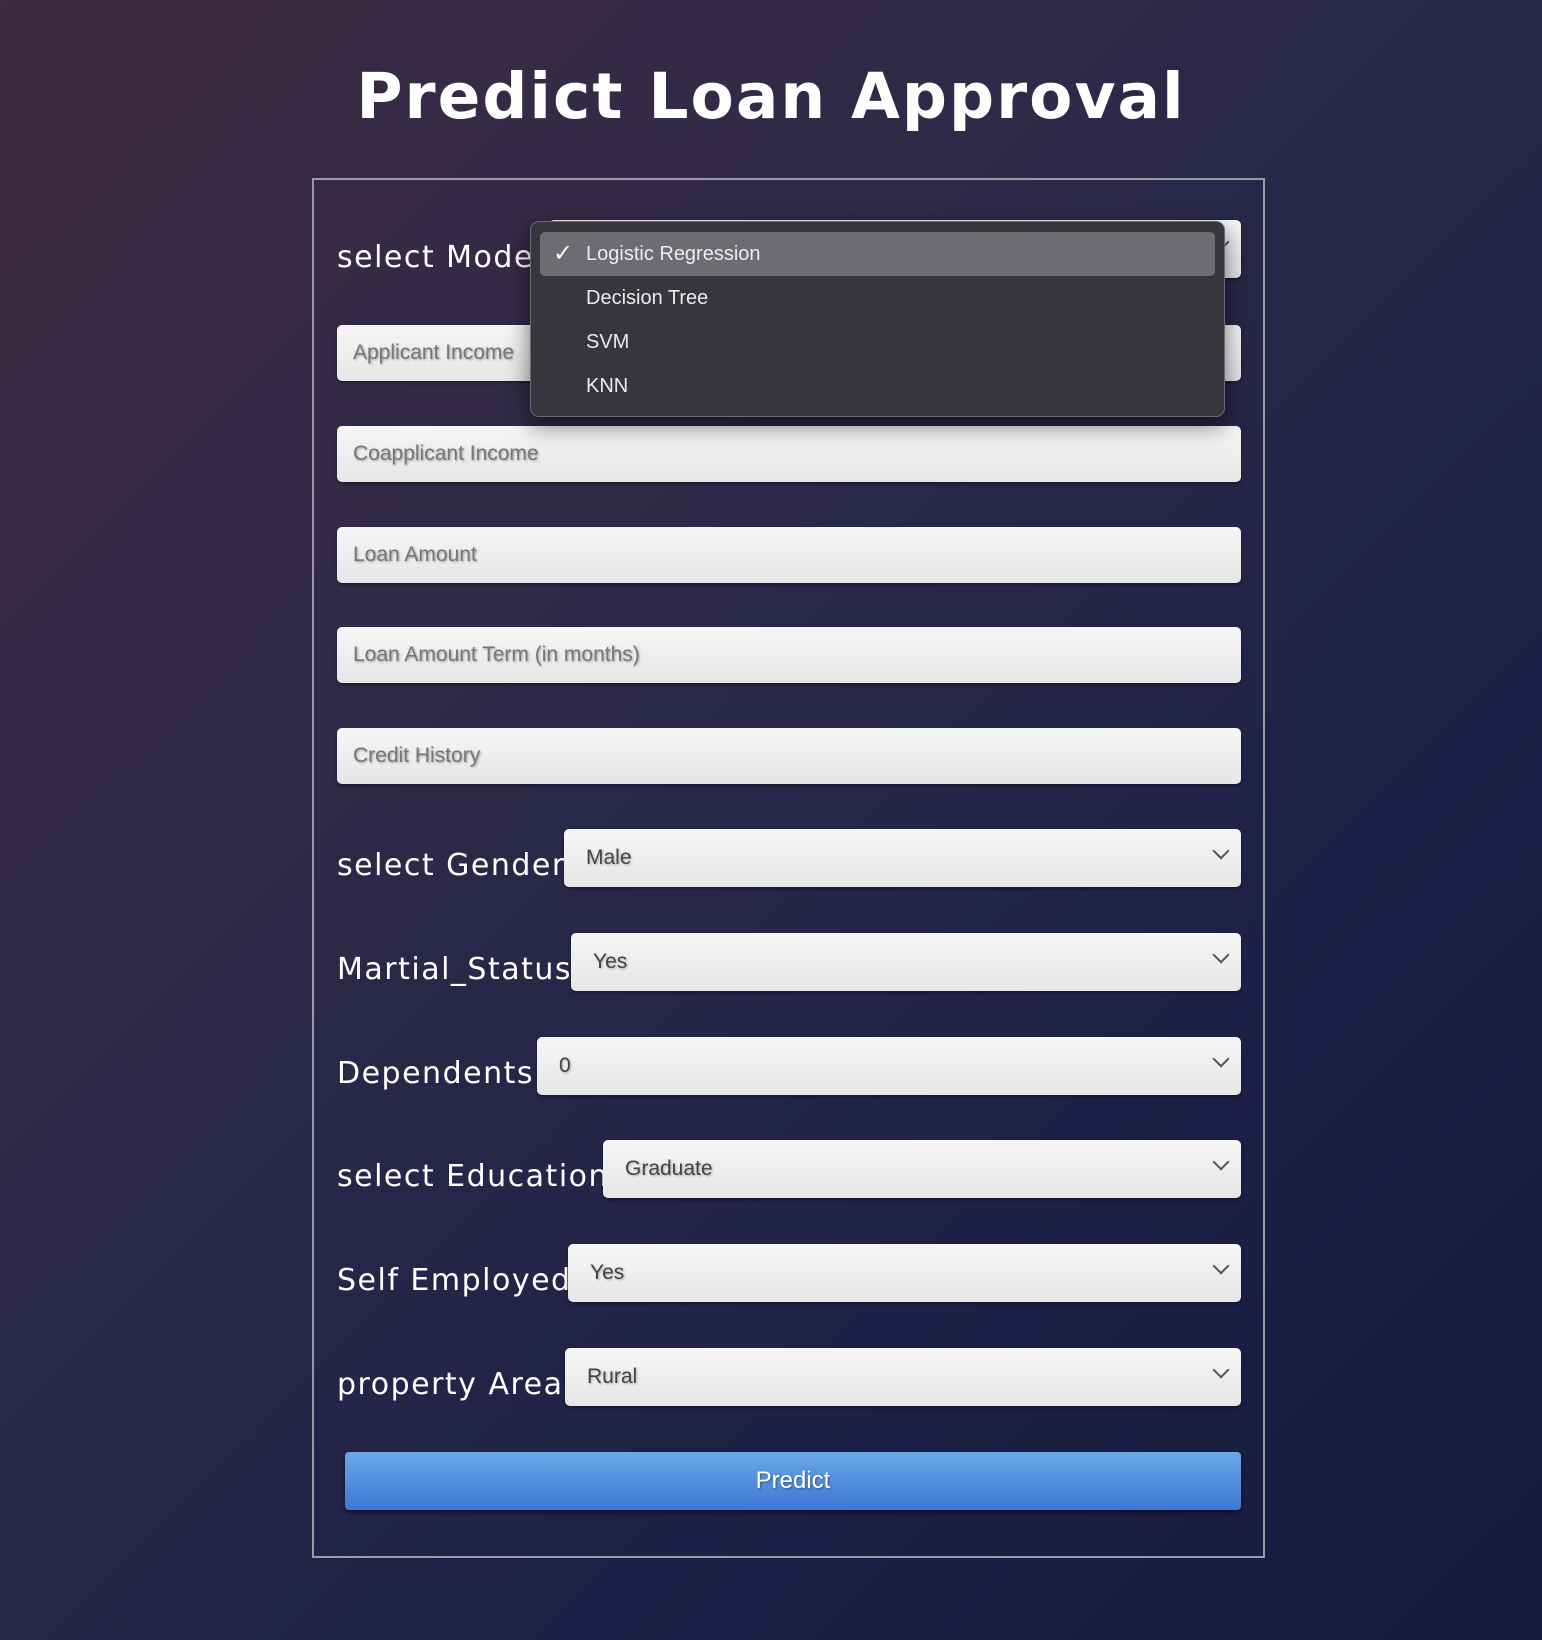  Describe the element at coordinates (563, 253) in the screenshot. I see `checkmark-icon: ✓` at that location.